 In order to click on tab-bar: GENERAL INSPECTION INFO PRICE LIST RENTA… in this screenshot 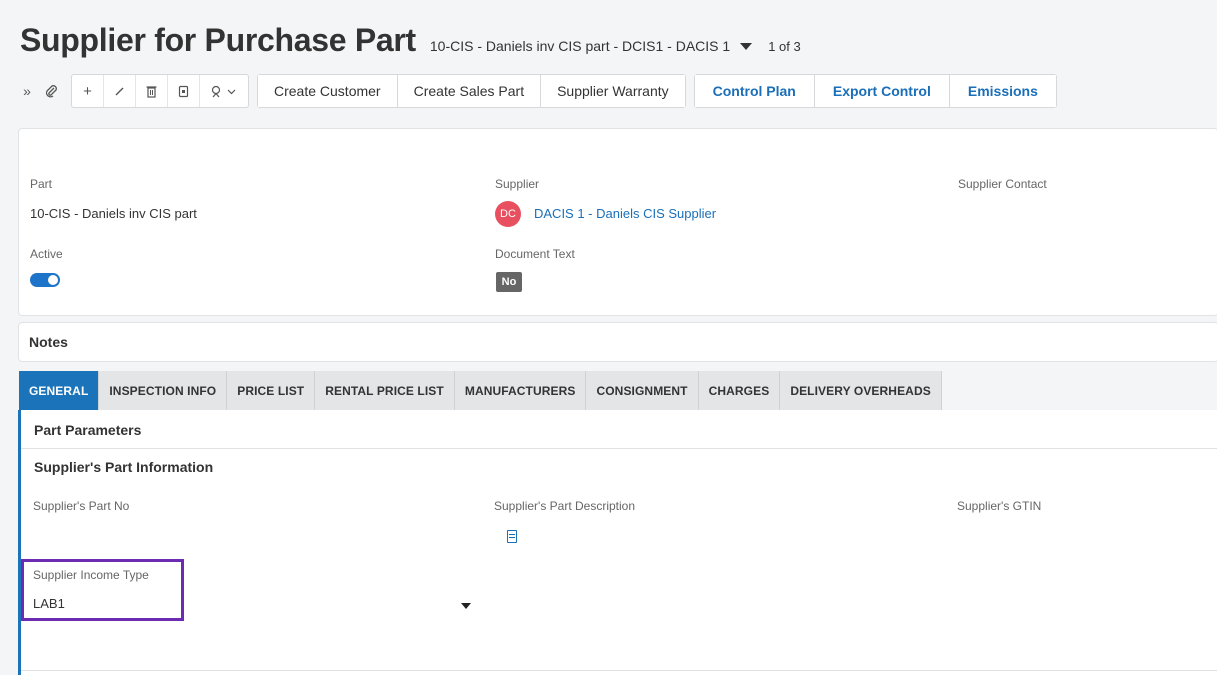, I will do `click(480, 390)`.